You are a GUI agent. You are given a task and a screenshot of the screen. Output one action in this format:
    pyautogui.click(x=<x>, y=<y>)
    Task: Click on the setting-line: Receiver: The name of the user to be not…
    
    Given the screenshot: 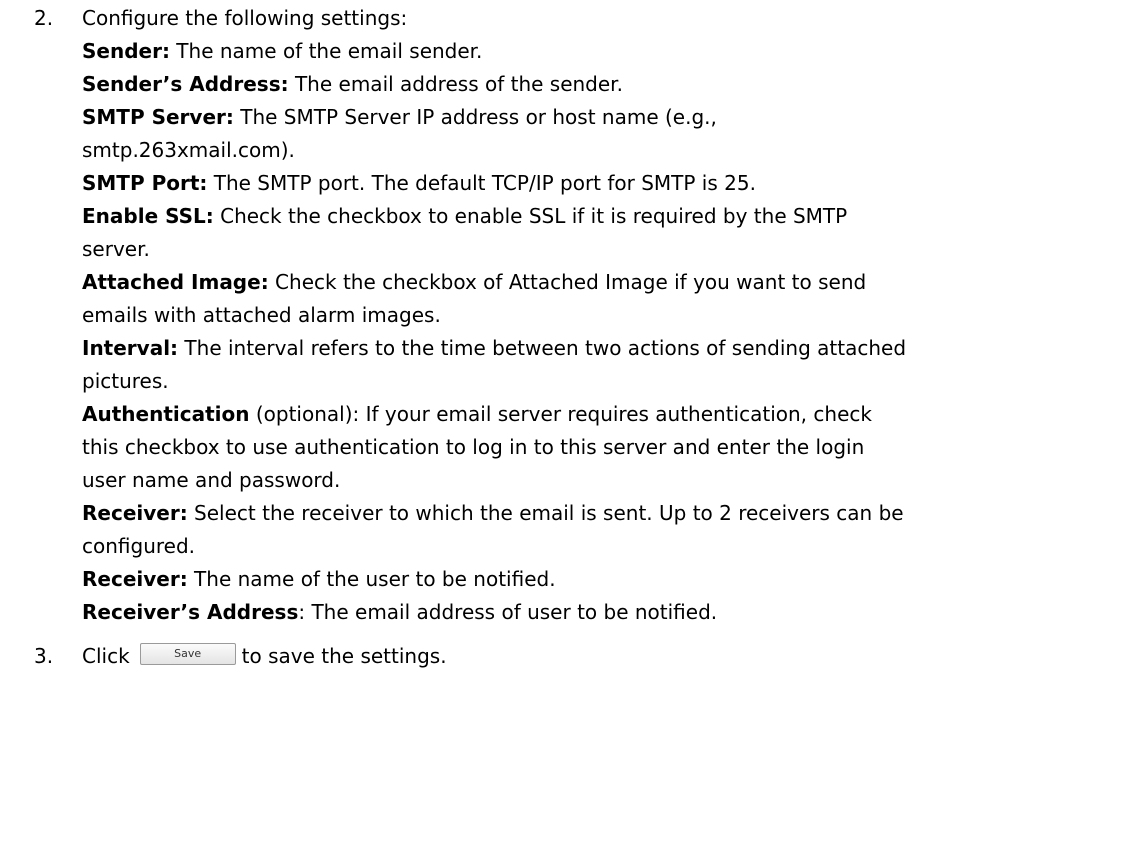 What is the action you would take?
    pyautogui.click(x=597, y=579)
    